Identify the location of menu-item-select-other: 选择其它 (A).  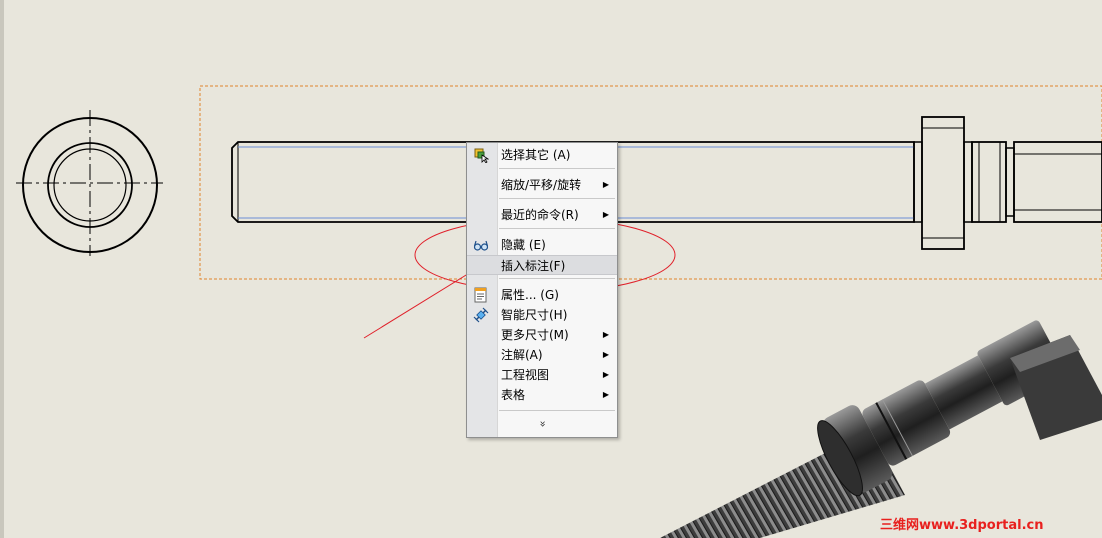
(542, 155).